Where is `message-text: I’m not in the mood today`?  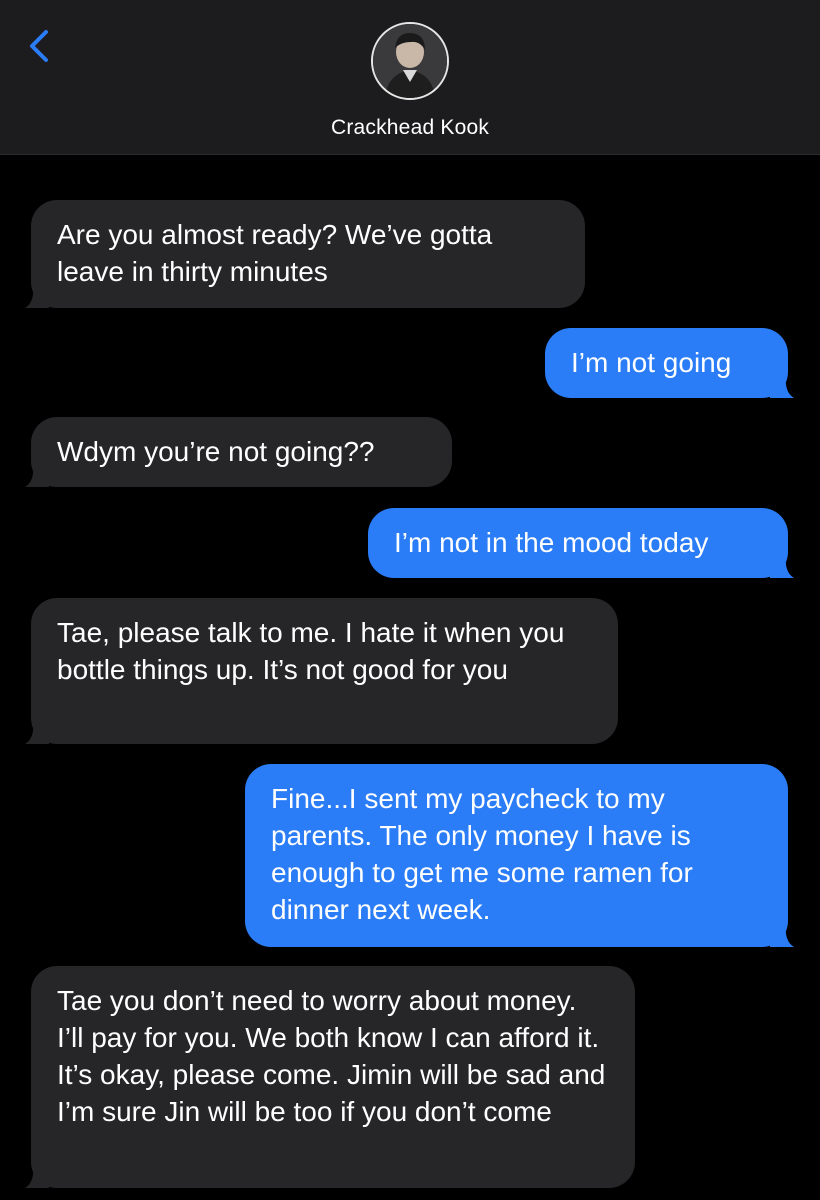 message-text: I’m not in the mood today is located at coordinates (551, 542).